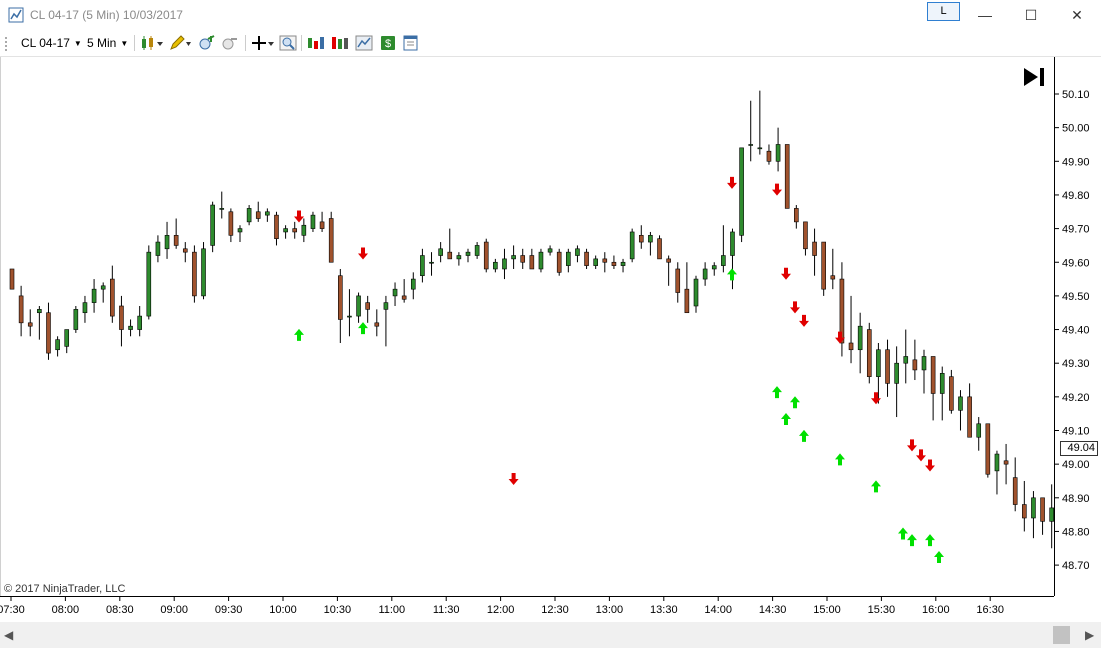 Image resolution: width=1101 pixels, height=648 pixels. Describe the element at coordinates (340, 43) in the screenshot. I see `strategies-icon` at that location.